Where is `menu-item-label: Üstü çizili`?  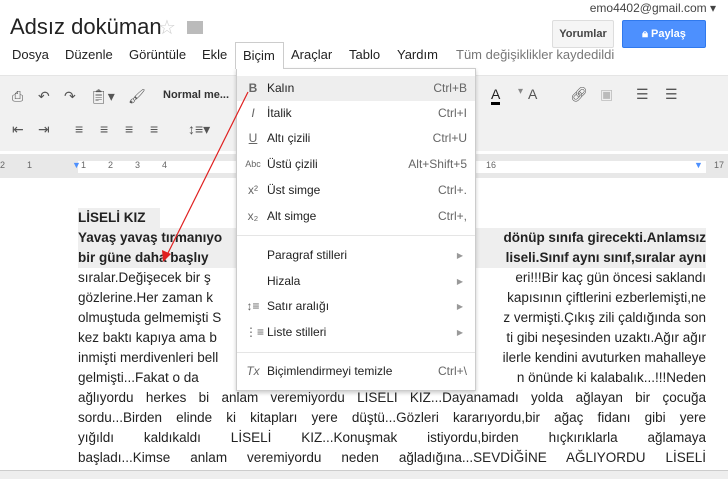
menu-item-label: Üstü çizili is located at coordinates (292, 164).